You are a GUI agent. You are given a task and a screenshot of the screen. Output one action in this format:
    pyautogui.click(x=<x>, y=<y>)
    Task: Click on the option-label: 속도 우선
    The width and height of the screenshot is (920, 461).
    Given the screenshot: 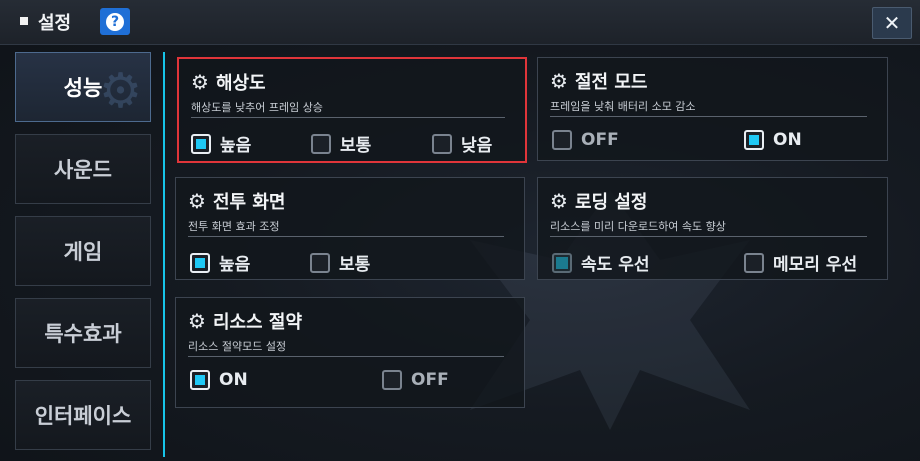 What is the action you would take?
    pyautogui.click(x=615, y=265)
    